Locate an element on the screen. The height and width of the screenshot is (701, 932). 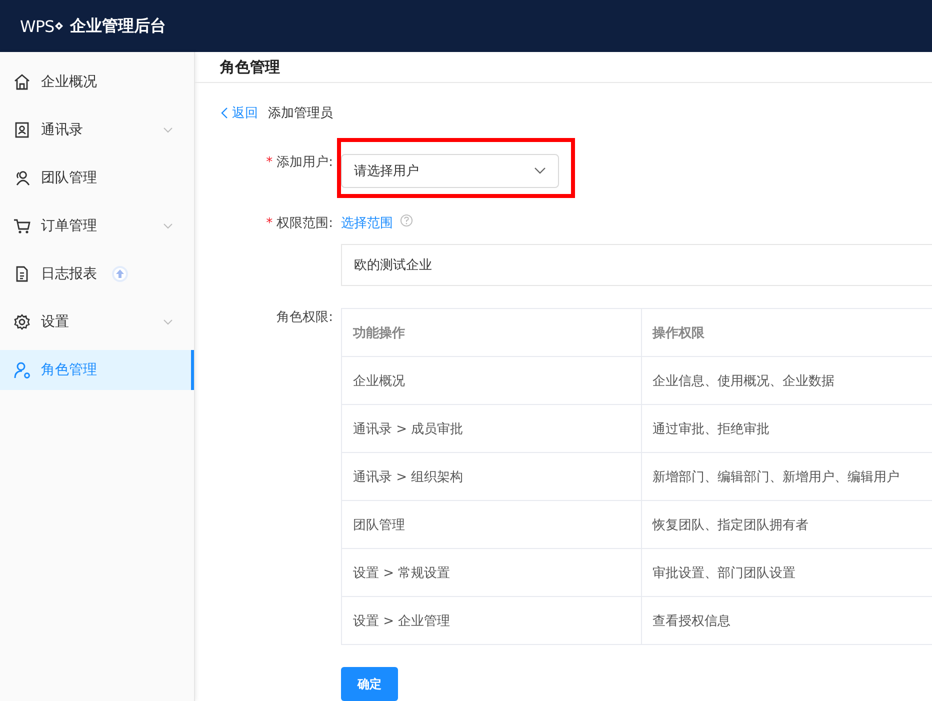
help-icon is located at coordinates (406, 220).